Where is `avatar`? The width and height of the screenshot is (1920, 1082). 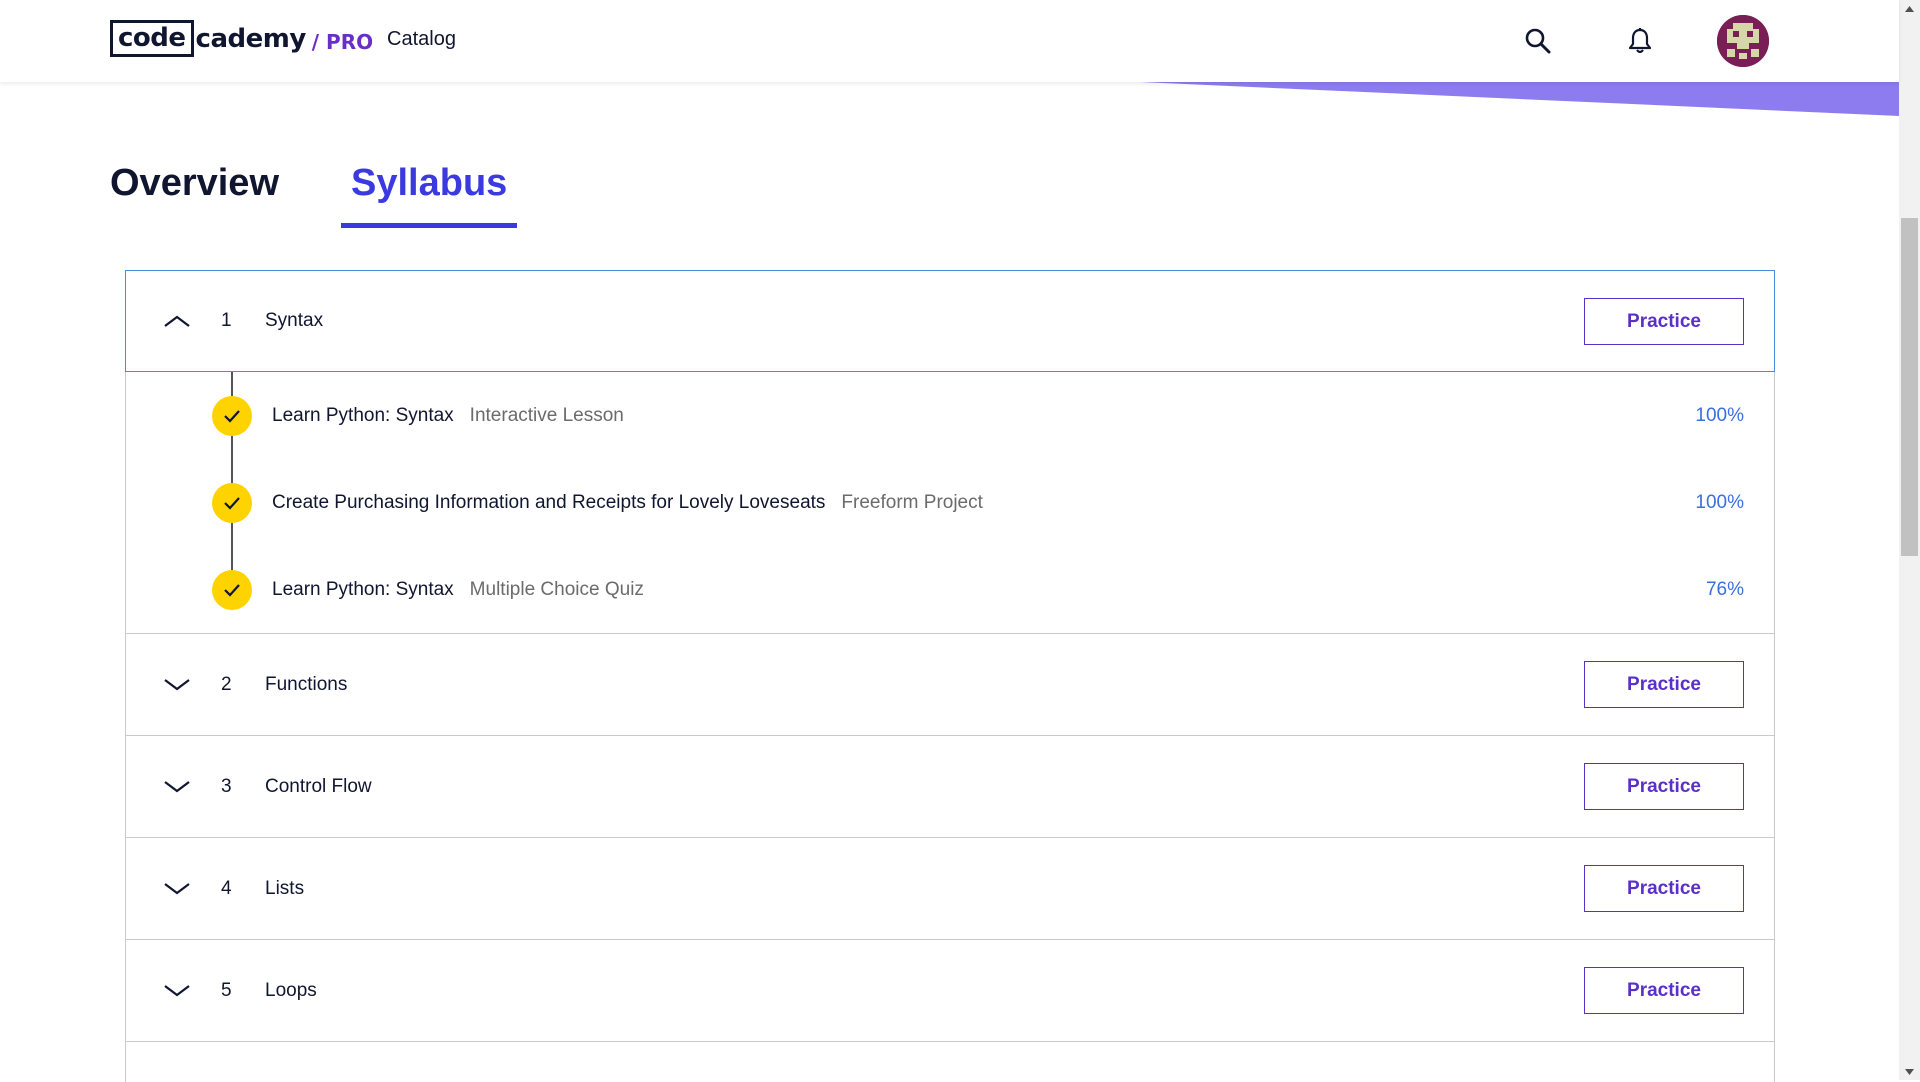 avatar is located at coordinates (1743, 41).